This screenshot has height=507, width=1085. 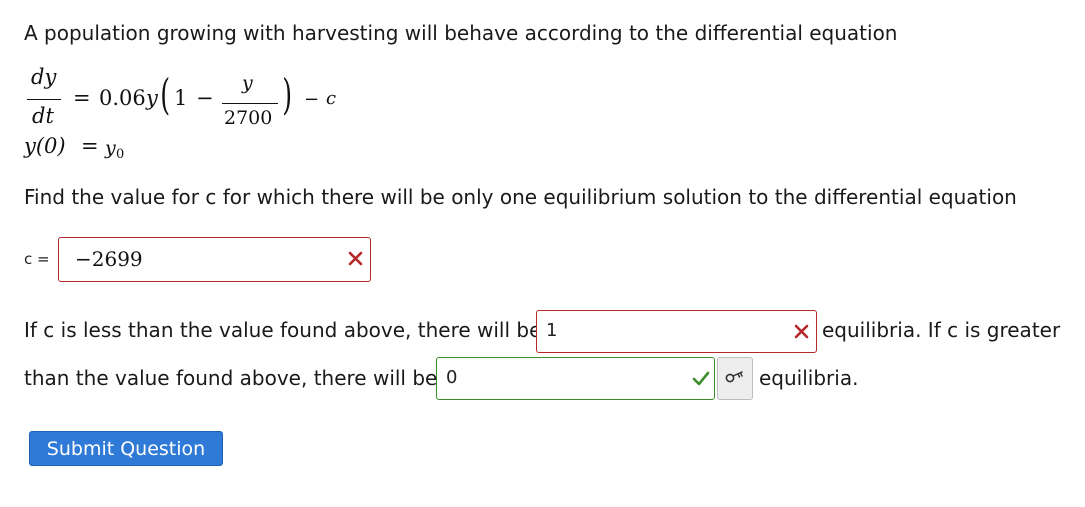 What do you see at coordinates (43, 116) in the screenshot?
I see `dt-denominator: dt` at bounding box center [43, 116].